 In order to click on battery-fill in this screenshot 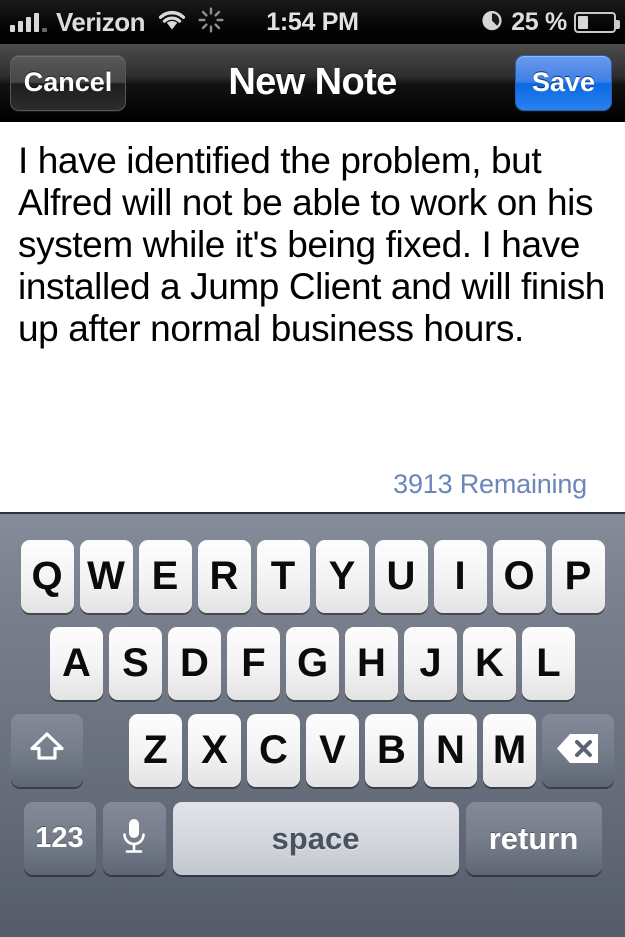, I will do `click(583, 22)`.